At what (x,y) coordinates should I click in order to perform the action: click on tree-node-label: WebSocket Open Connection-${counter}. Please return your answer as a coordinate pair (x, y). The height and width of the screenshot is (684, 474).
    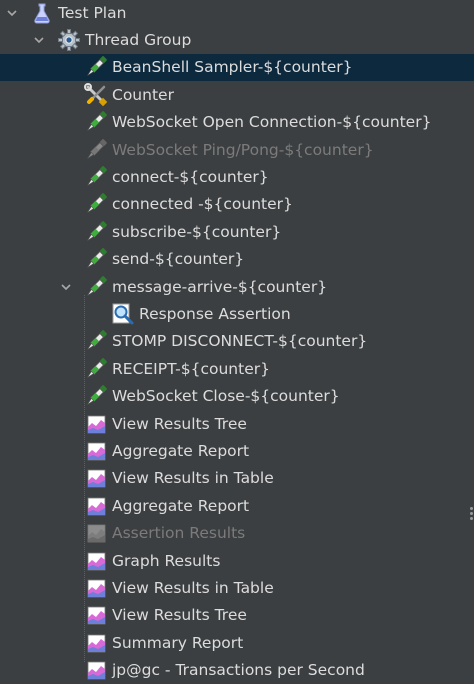
    Looking at the image, I should click on (272, 122).